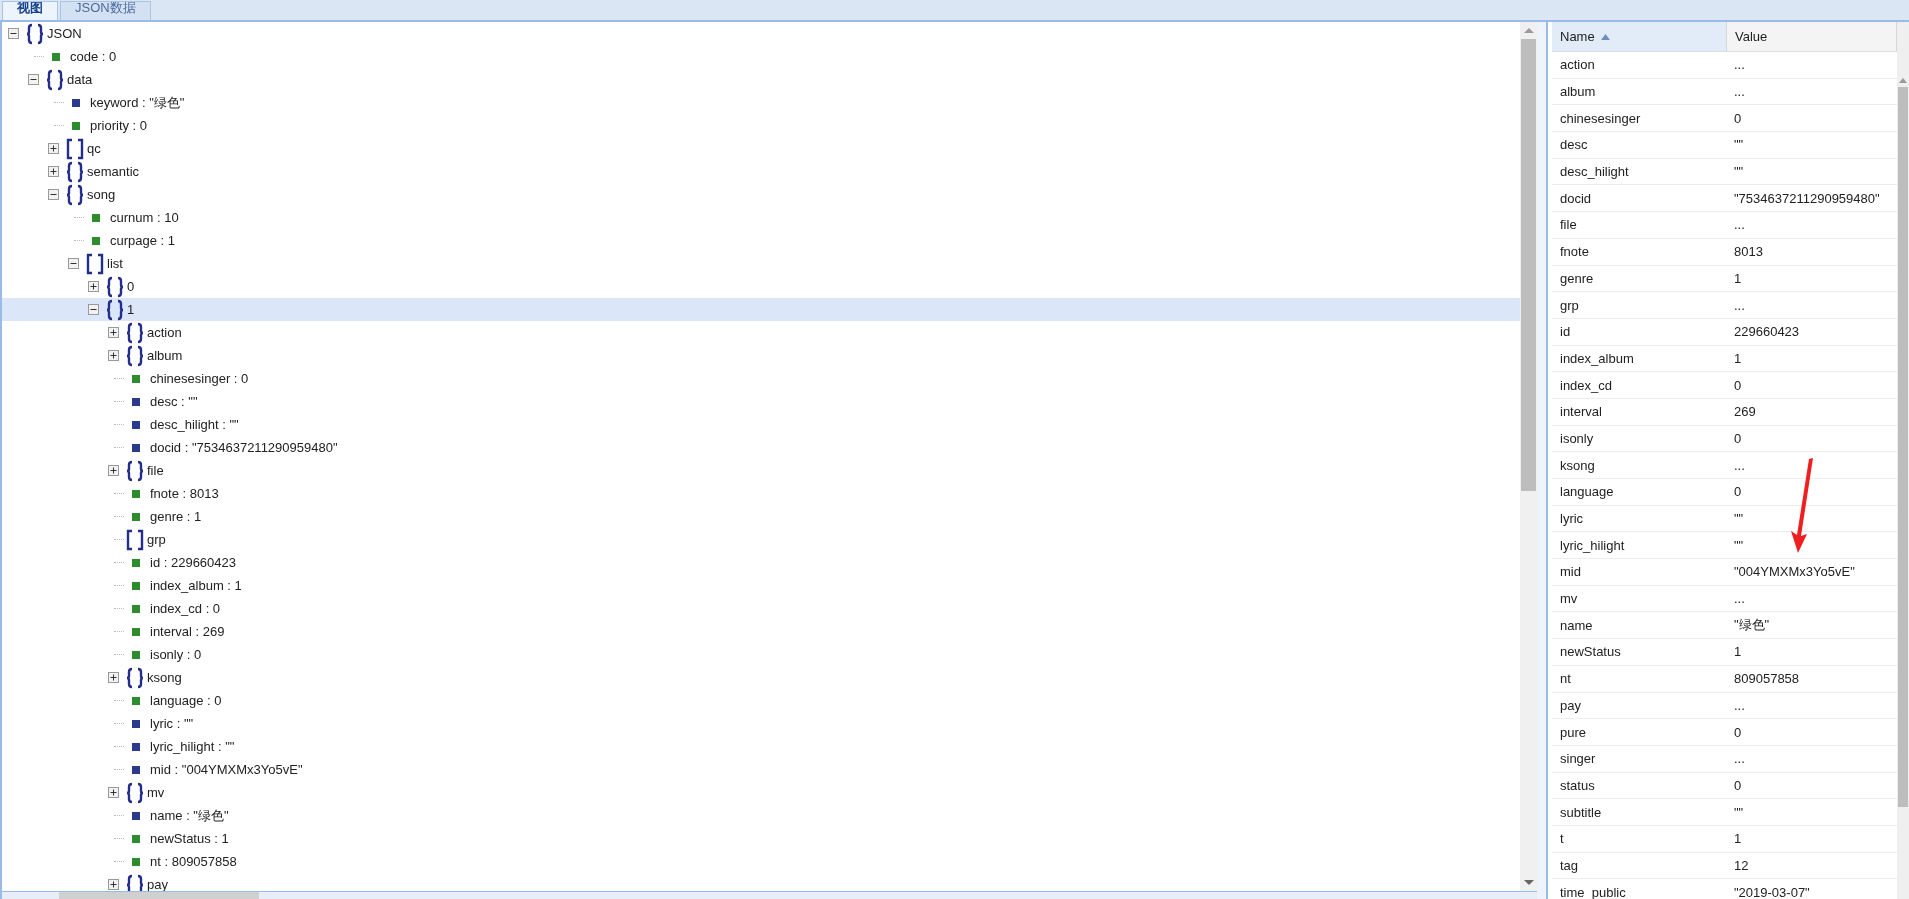  I want to click on tree-row: album, so click(761, 355).